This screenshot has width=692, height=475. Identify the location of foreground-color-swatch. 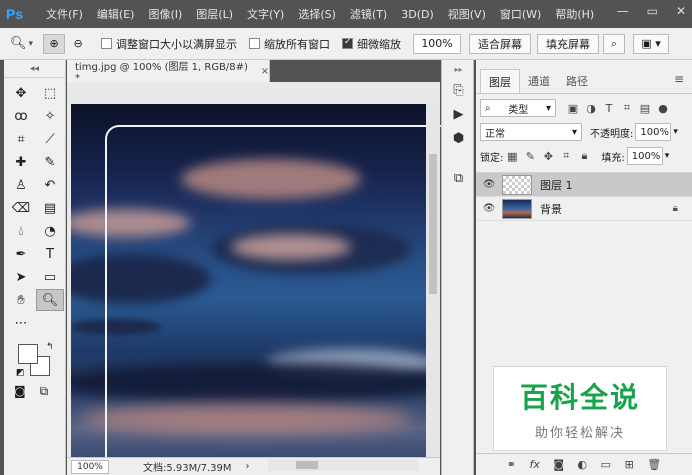
(28, 354).